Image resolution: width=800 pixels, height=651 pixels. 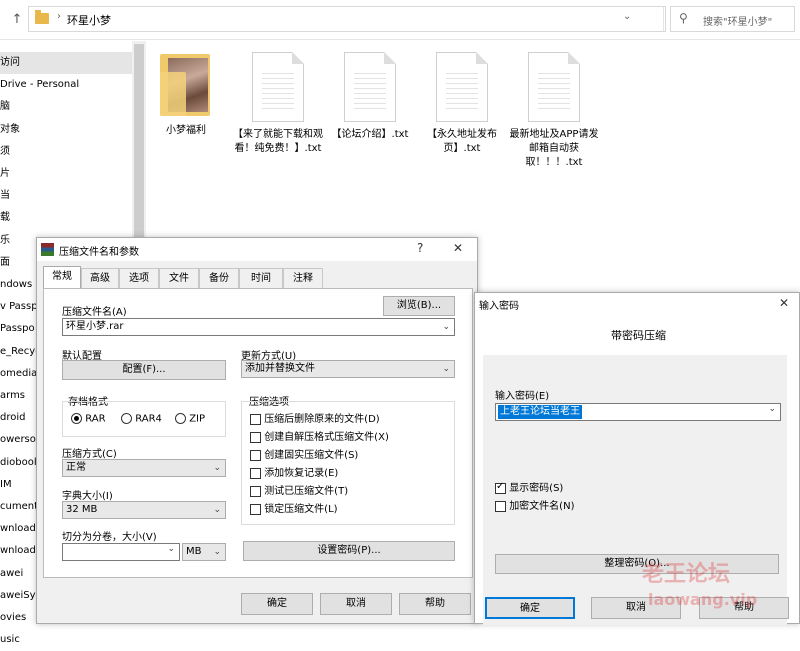 I want to click on radio-rar4: RAR4, so click(x=141, y=419).